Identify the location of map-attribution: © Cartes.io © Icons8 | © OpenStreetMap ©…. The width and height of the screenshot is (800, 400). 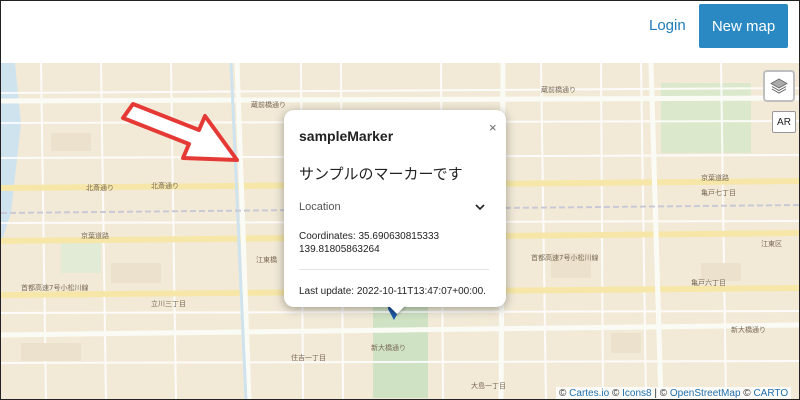
(674, 393).